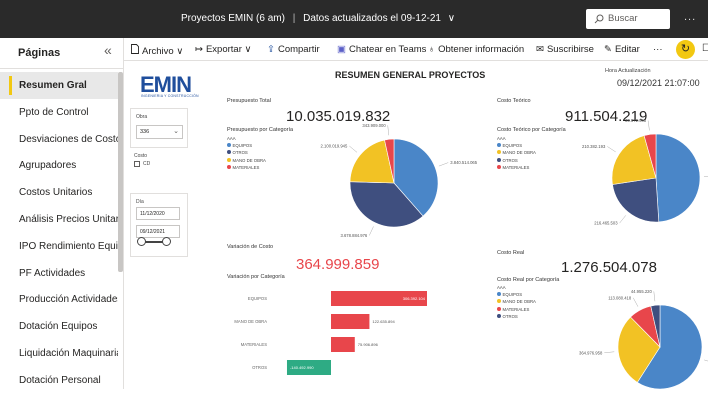 The width and height of the screenshot is (708, 394). What do you see at coordinates (249, 101) in the screenshot?
I see `presupuesto-total-label: Presupuesto Total` at bounding box center [249, 101].